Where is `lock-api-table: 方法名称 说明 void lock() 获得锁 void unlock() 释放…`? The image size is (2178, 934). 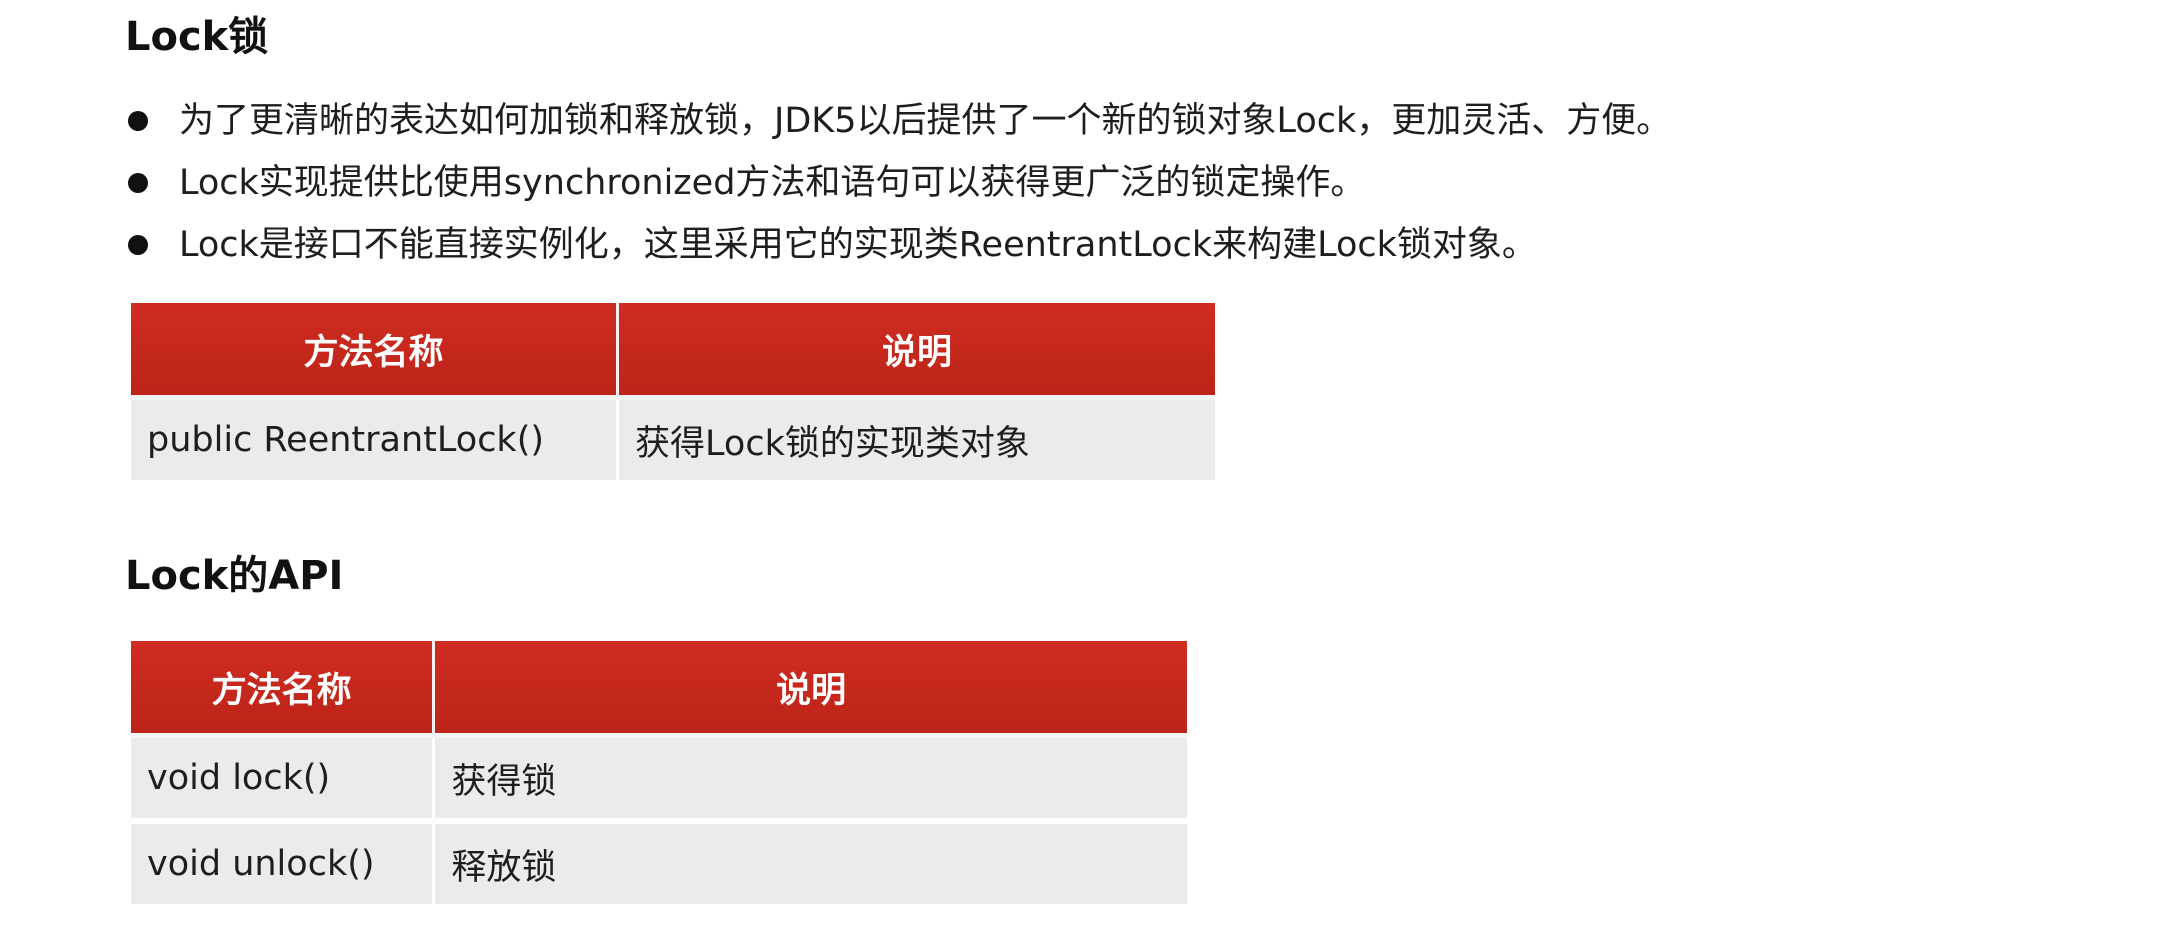
lock-api-table: 方法名称 说明 void lock() 获得锁 void unlock() 释放… is located at coordinates (659, 775).